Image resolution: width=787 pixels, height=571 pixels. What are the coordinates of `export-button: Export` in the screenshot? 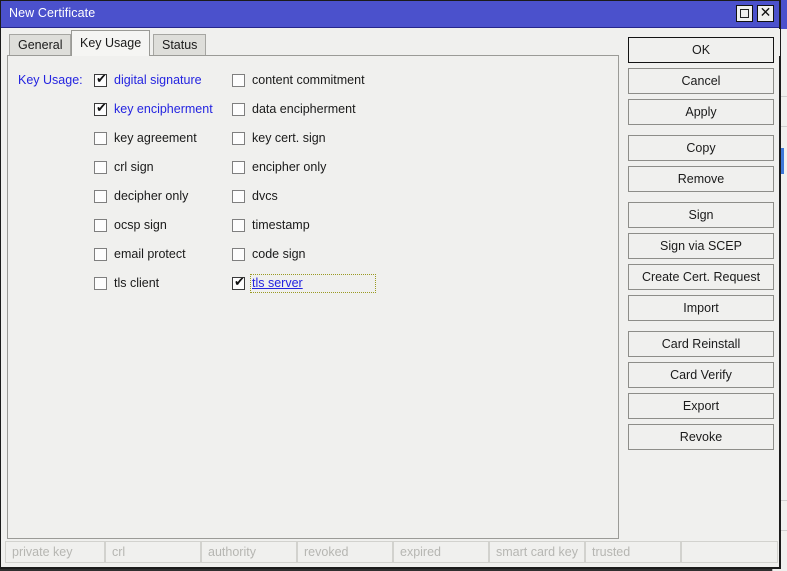 It's located at (701, 406).